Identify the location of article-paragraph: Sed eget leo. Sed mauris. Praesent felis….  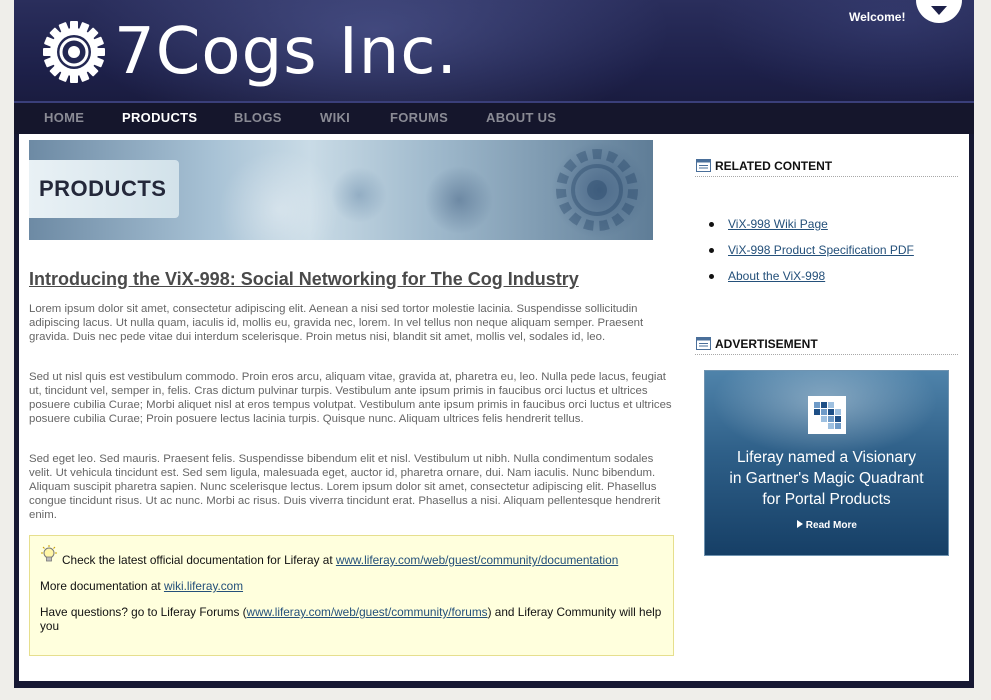
(345, 487).